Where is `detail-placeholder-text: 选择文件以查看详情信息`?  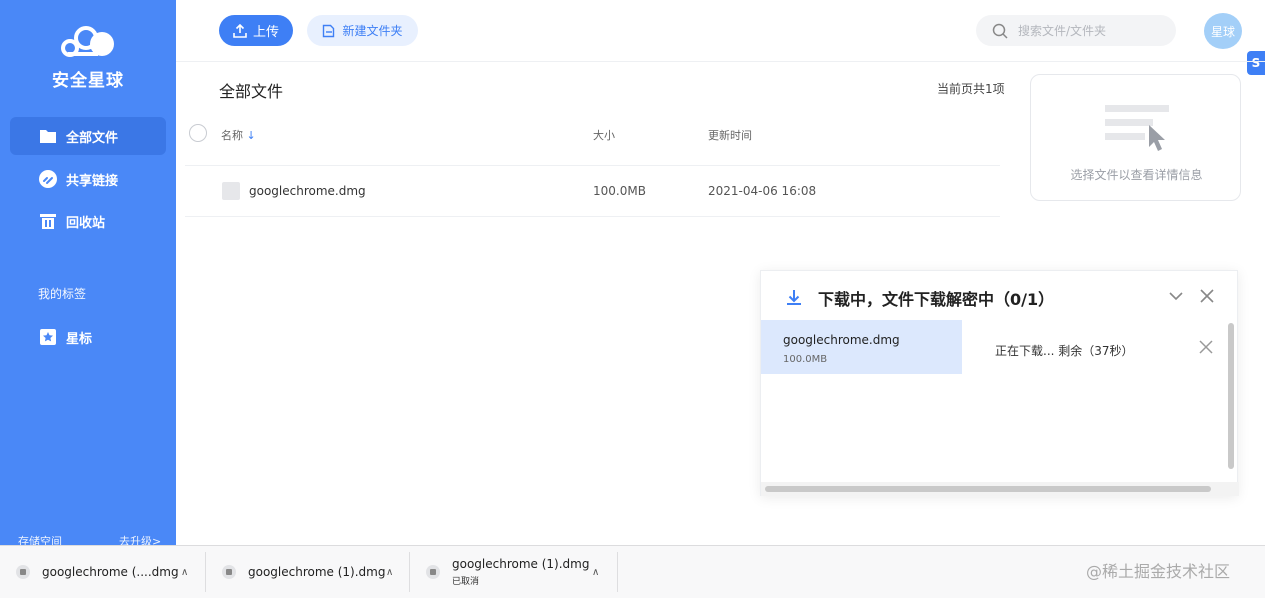 detail-placeholder-text: 选择文件以查看详情信息 is located at coordinates (1136, 175).